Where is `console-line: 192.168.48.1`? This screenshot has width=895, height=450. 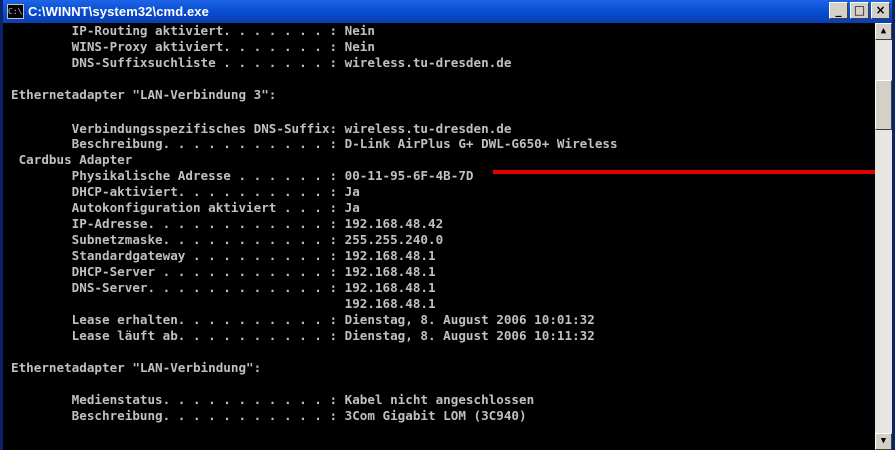 console-line: 192.168.48.1 is located at coordinates (223, 303).